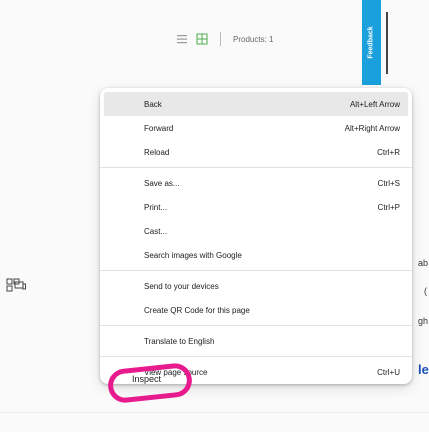 Image resolution: width=429 pixels, height=432 pixels. What do you see at coordinates (425, 291) in the screenshot?
I see `side-fragment-2: (` at bounding box center [425, 291].